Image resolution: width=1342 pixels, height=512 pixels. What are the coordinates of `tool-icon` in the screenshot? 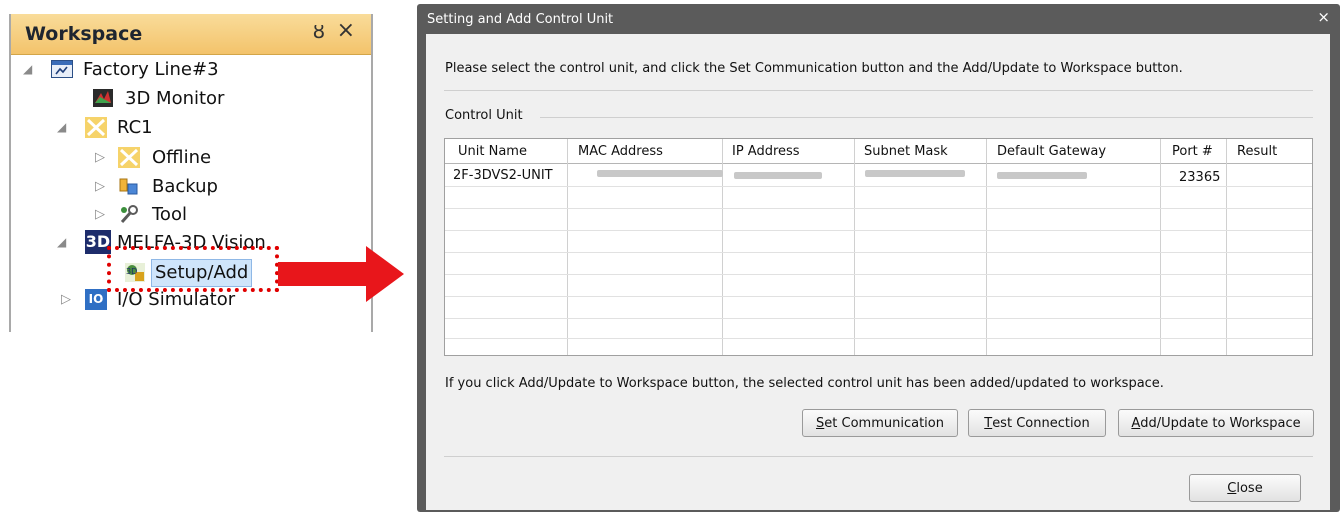 It's located at (129, 214).